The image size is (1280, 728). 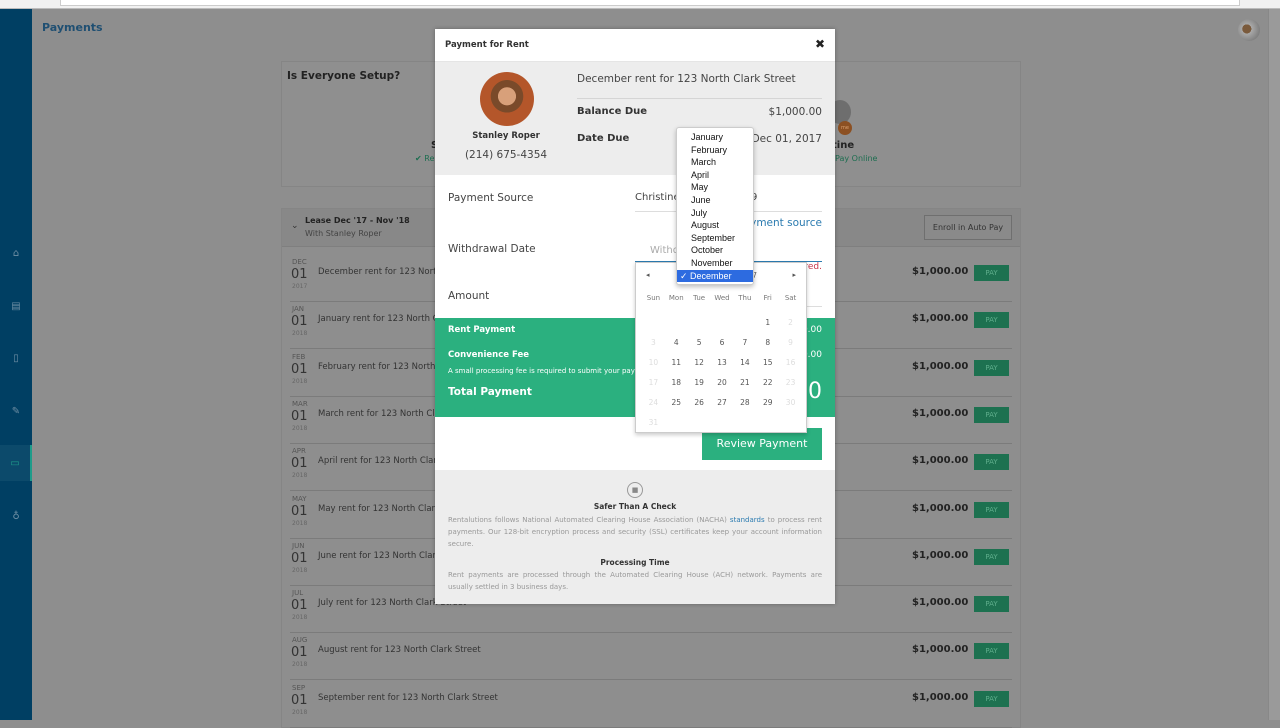 I want to click on month-option-label: June, so click(x=701, y=199).